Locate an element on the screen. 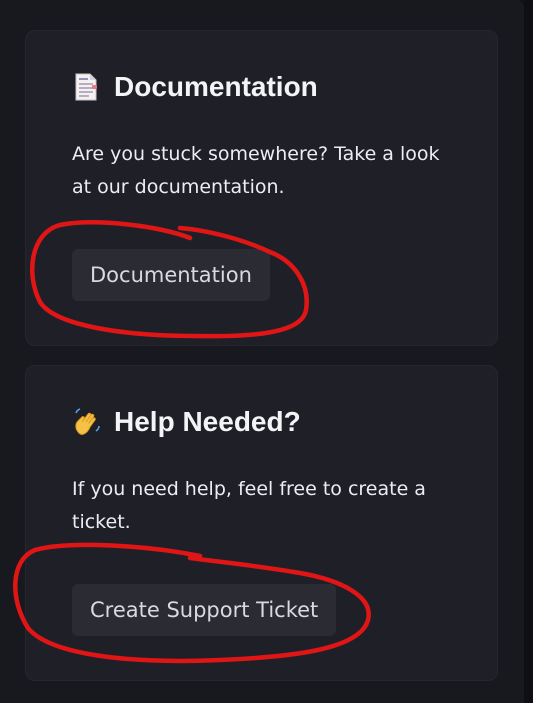  page-facing-up-icon is located at coordinates (86, 87).